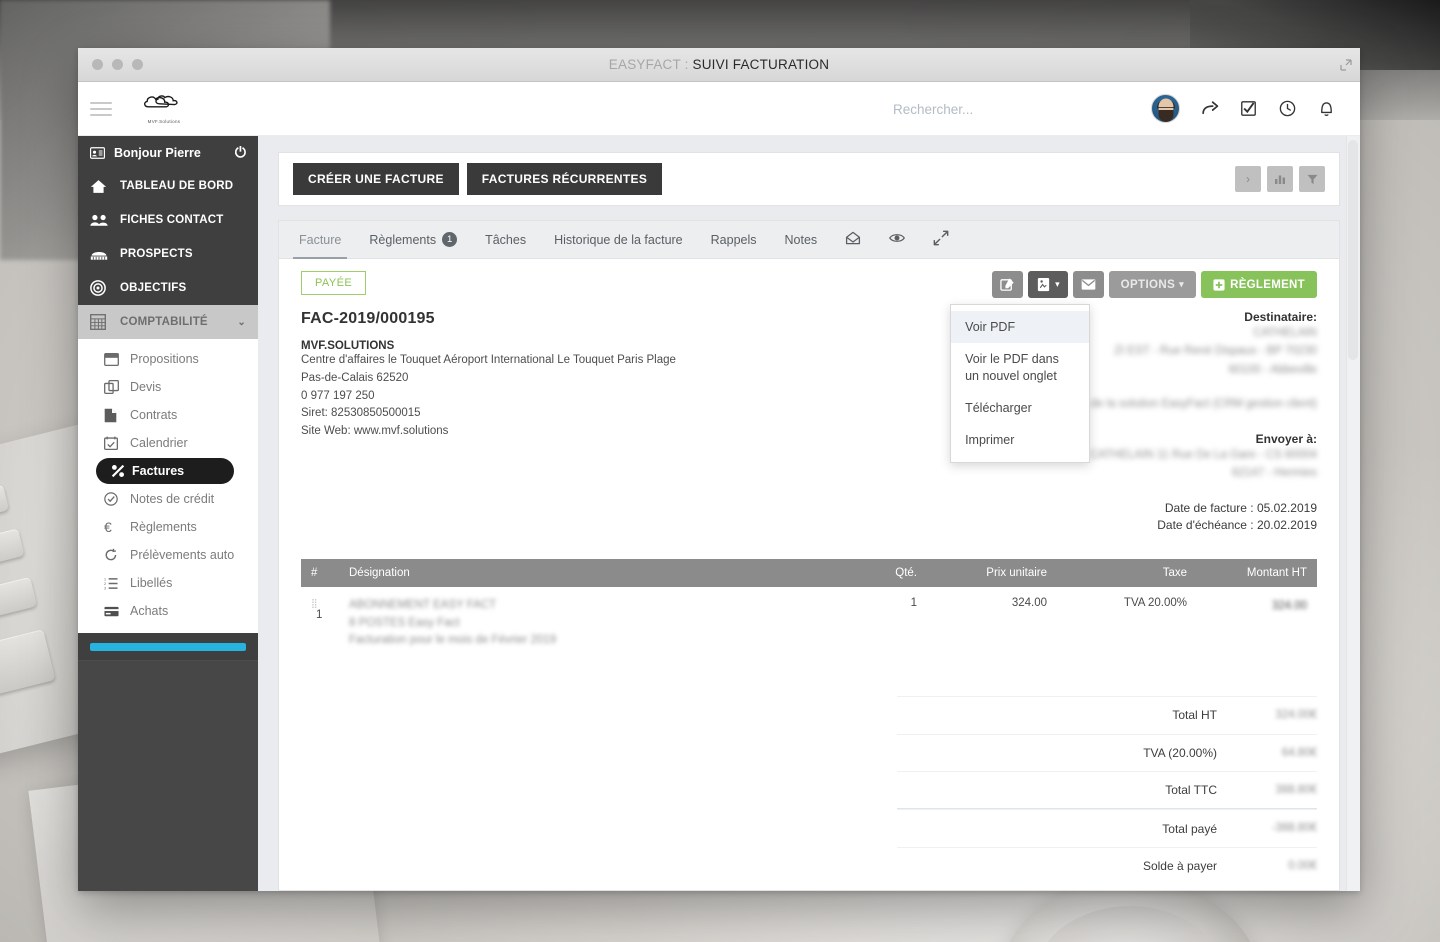 This screenshot has width=1440, height=942. Describe the element at coordinates (1165, 108) in the screenshot. I see `avatar` at that location.